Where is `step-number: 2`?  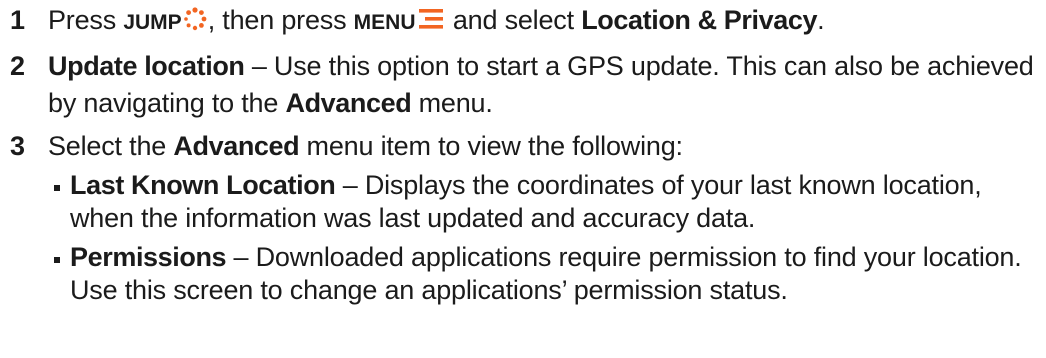 step-number: 2 is located at coordinates (17, 66).